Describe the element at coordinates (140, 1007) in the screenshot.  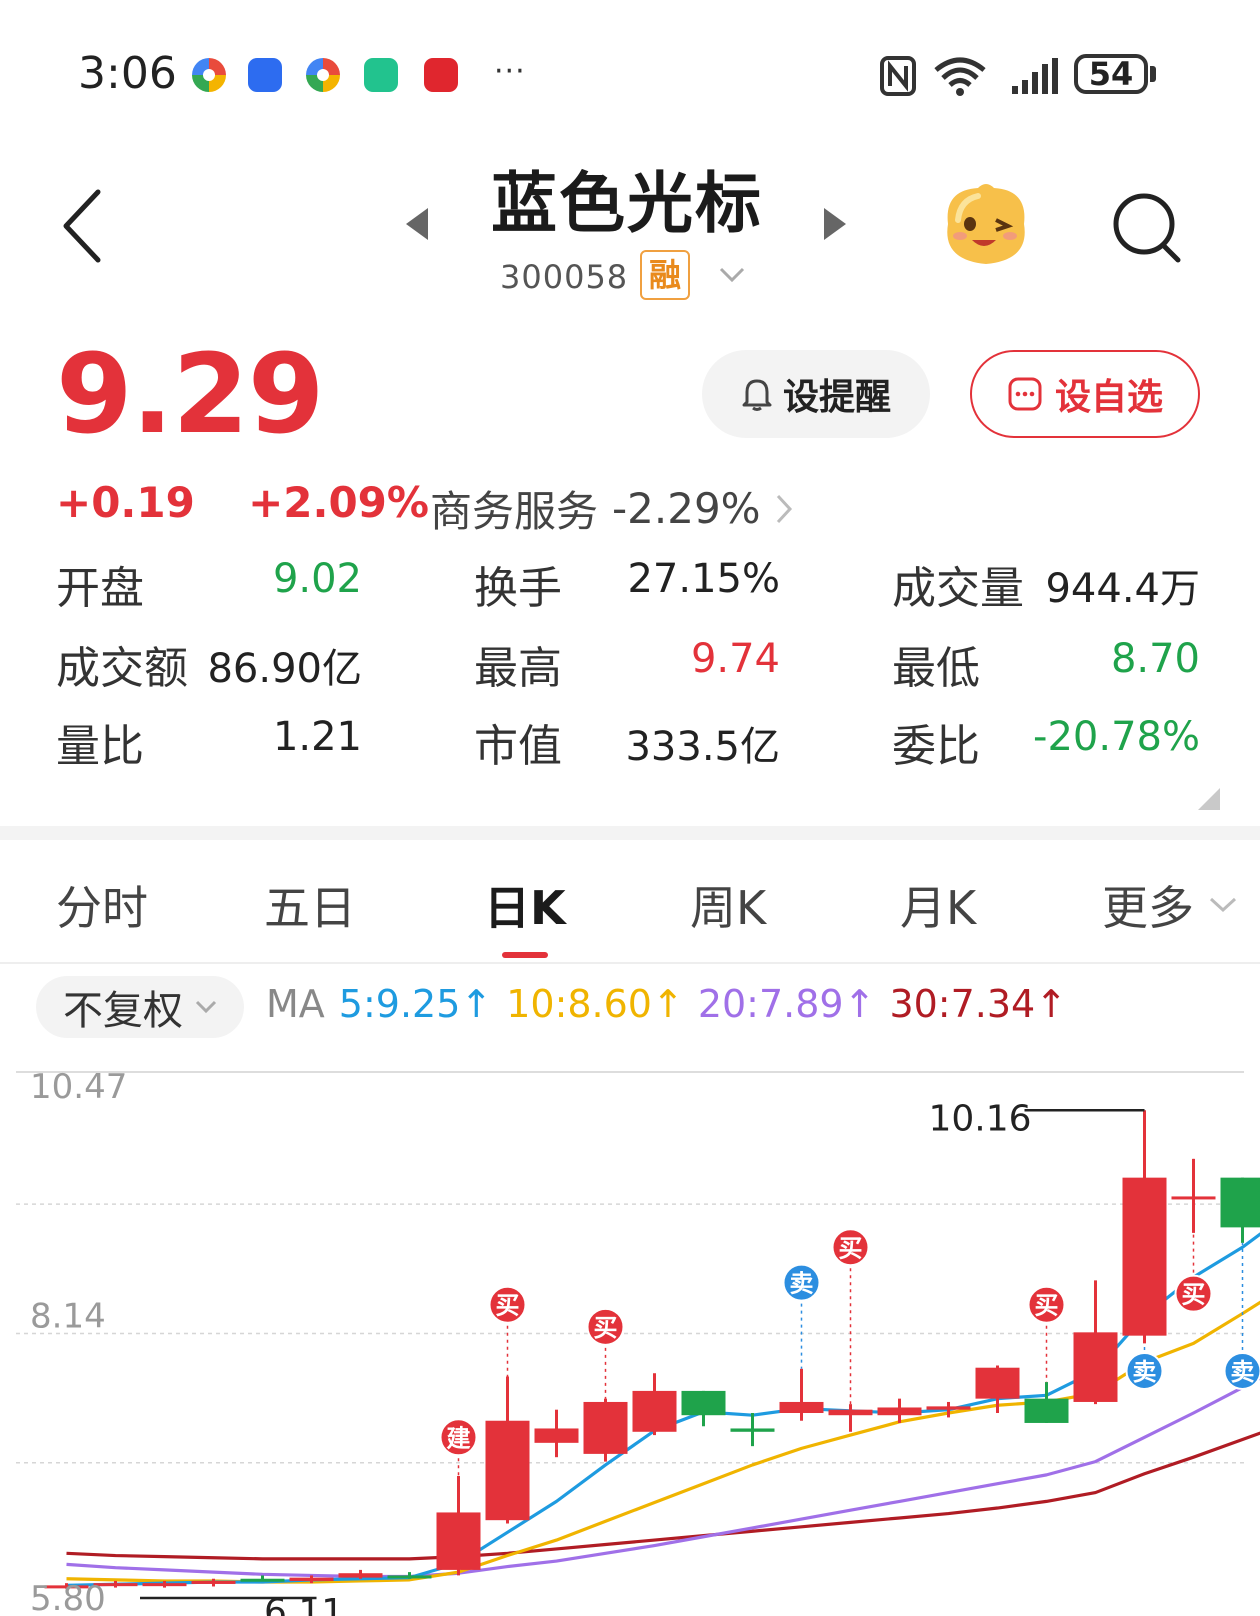
I see `price-adjust-select: 不复权` at that location.